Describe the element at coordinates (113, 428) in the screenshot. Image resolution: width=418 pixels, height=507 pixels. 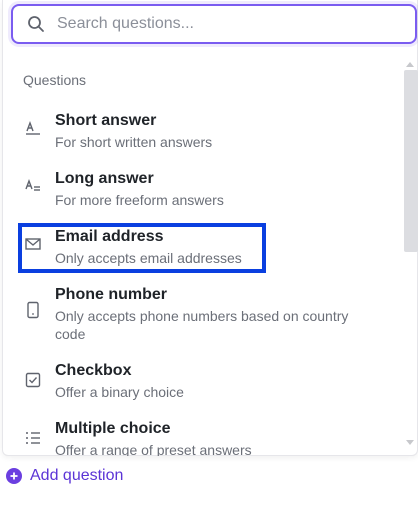
I see `item-title: Multiple choice` at that location.